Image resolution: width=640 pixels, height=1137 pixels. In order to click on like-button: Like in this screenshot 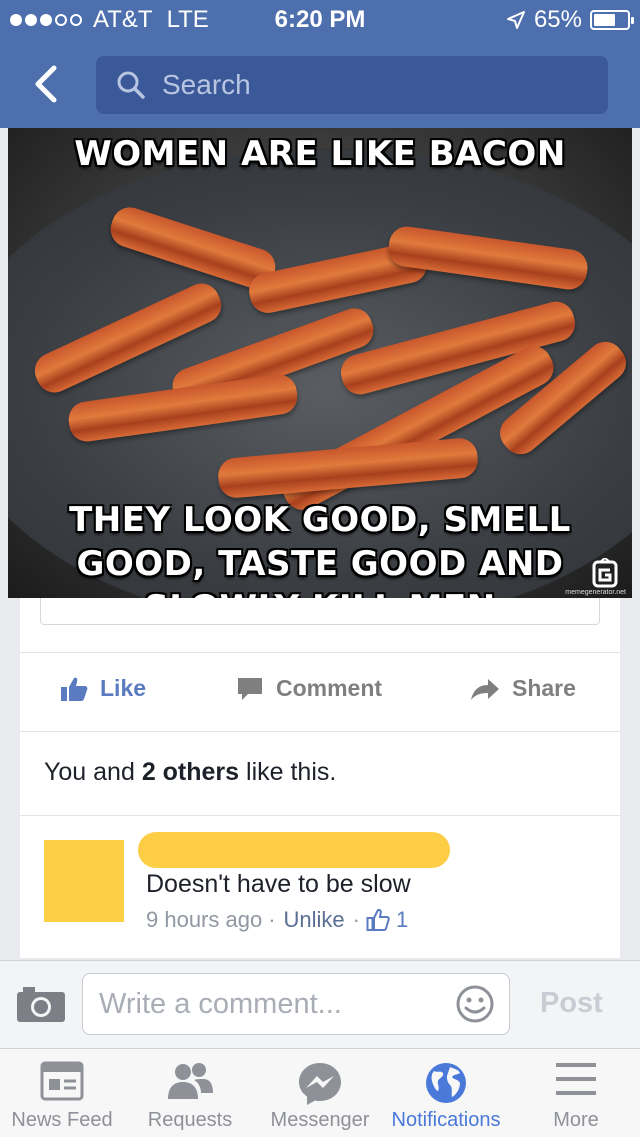, I will do `click(103, 688)`.